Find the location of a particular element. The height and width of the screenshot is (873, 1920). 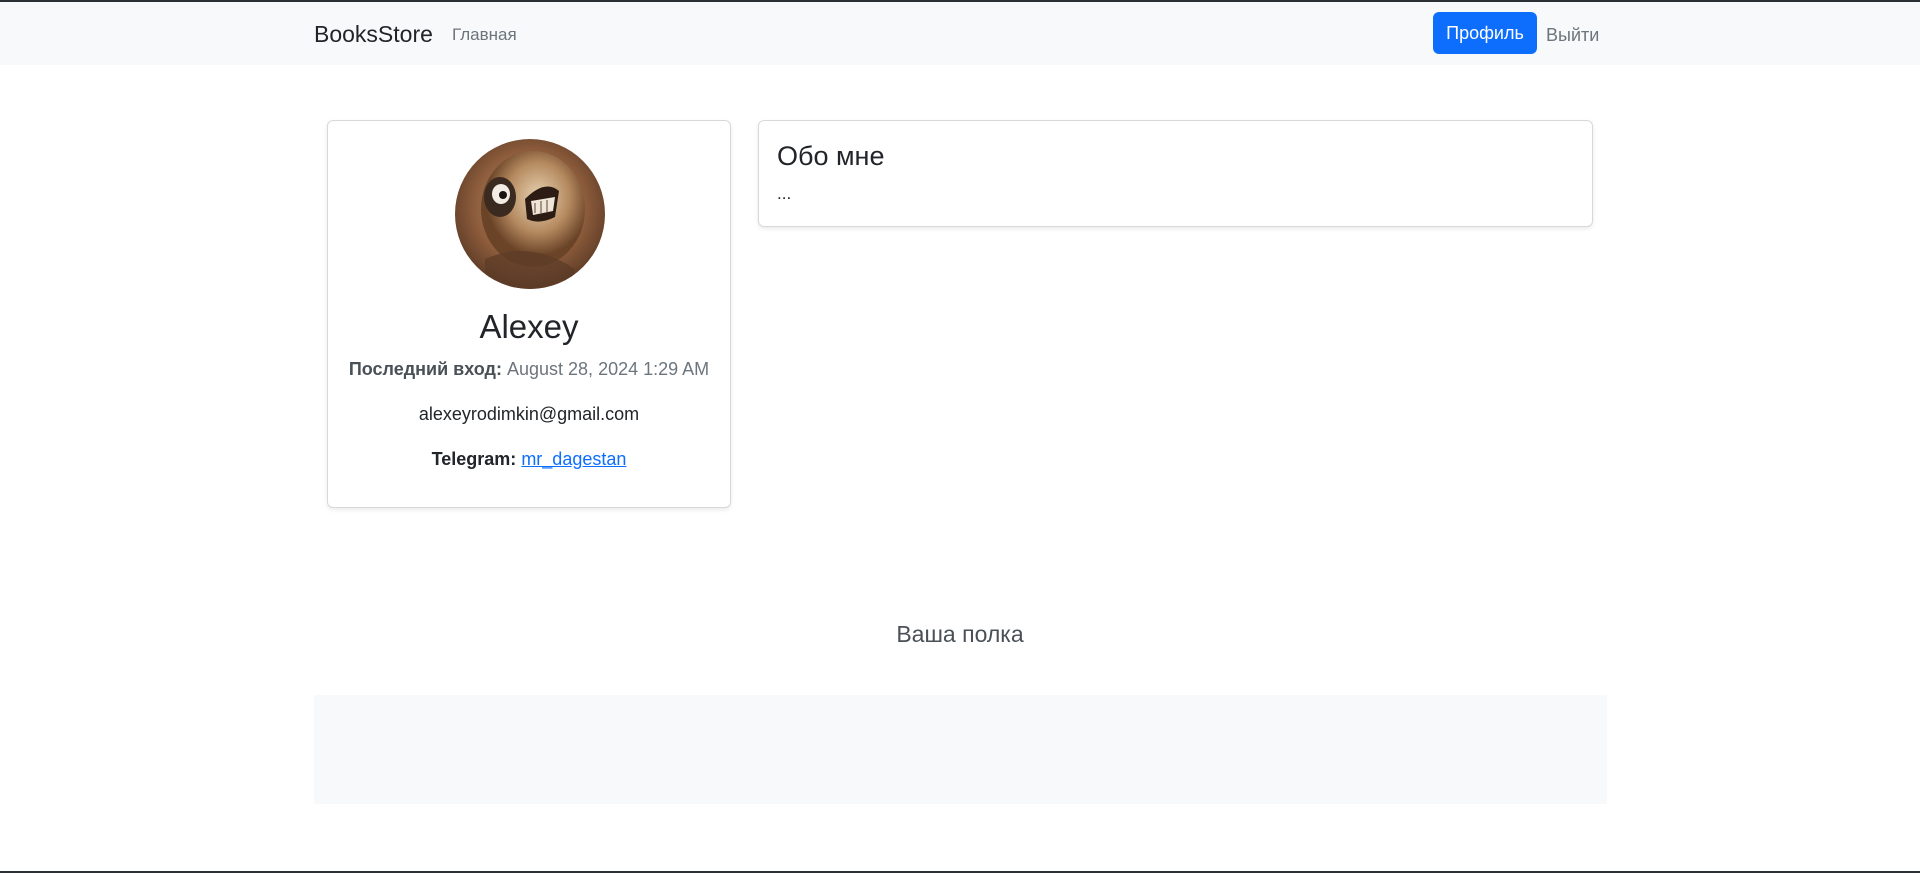

email-text: alexeyrodimkin@gmail.com is located at coordinates (529, 414).